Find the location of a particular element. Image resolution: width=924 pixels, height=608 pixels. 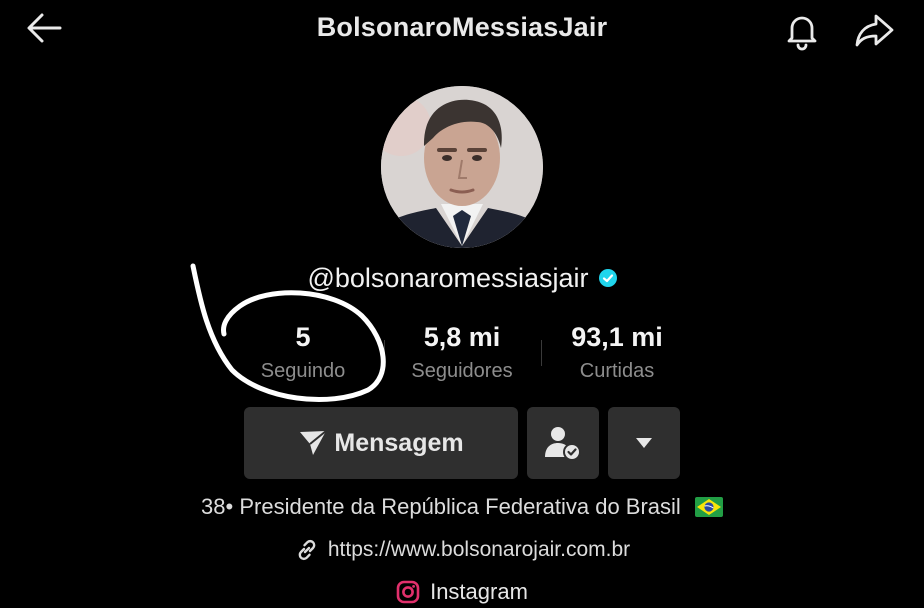

bio-link: https://www.bolsonarojair.com.br is located at coordinates (462, 550).